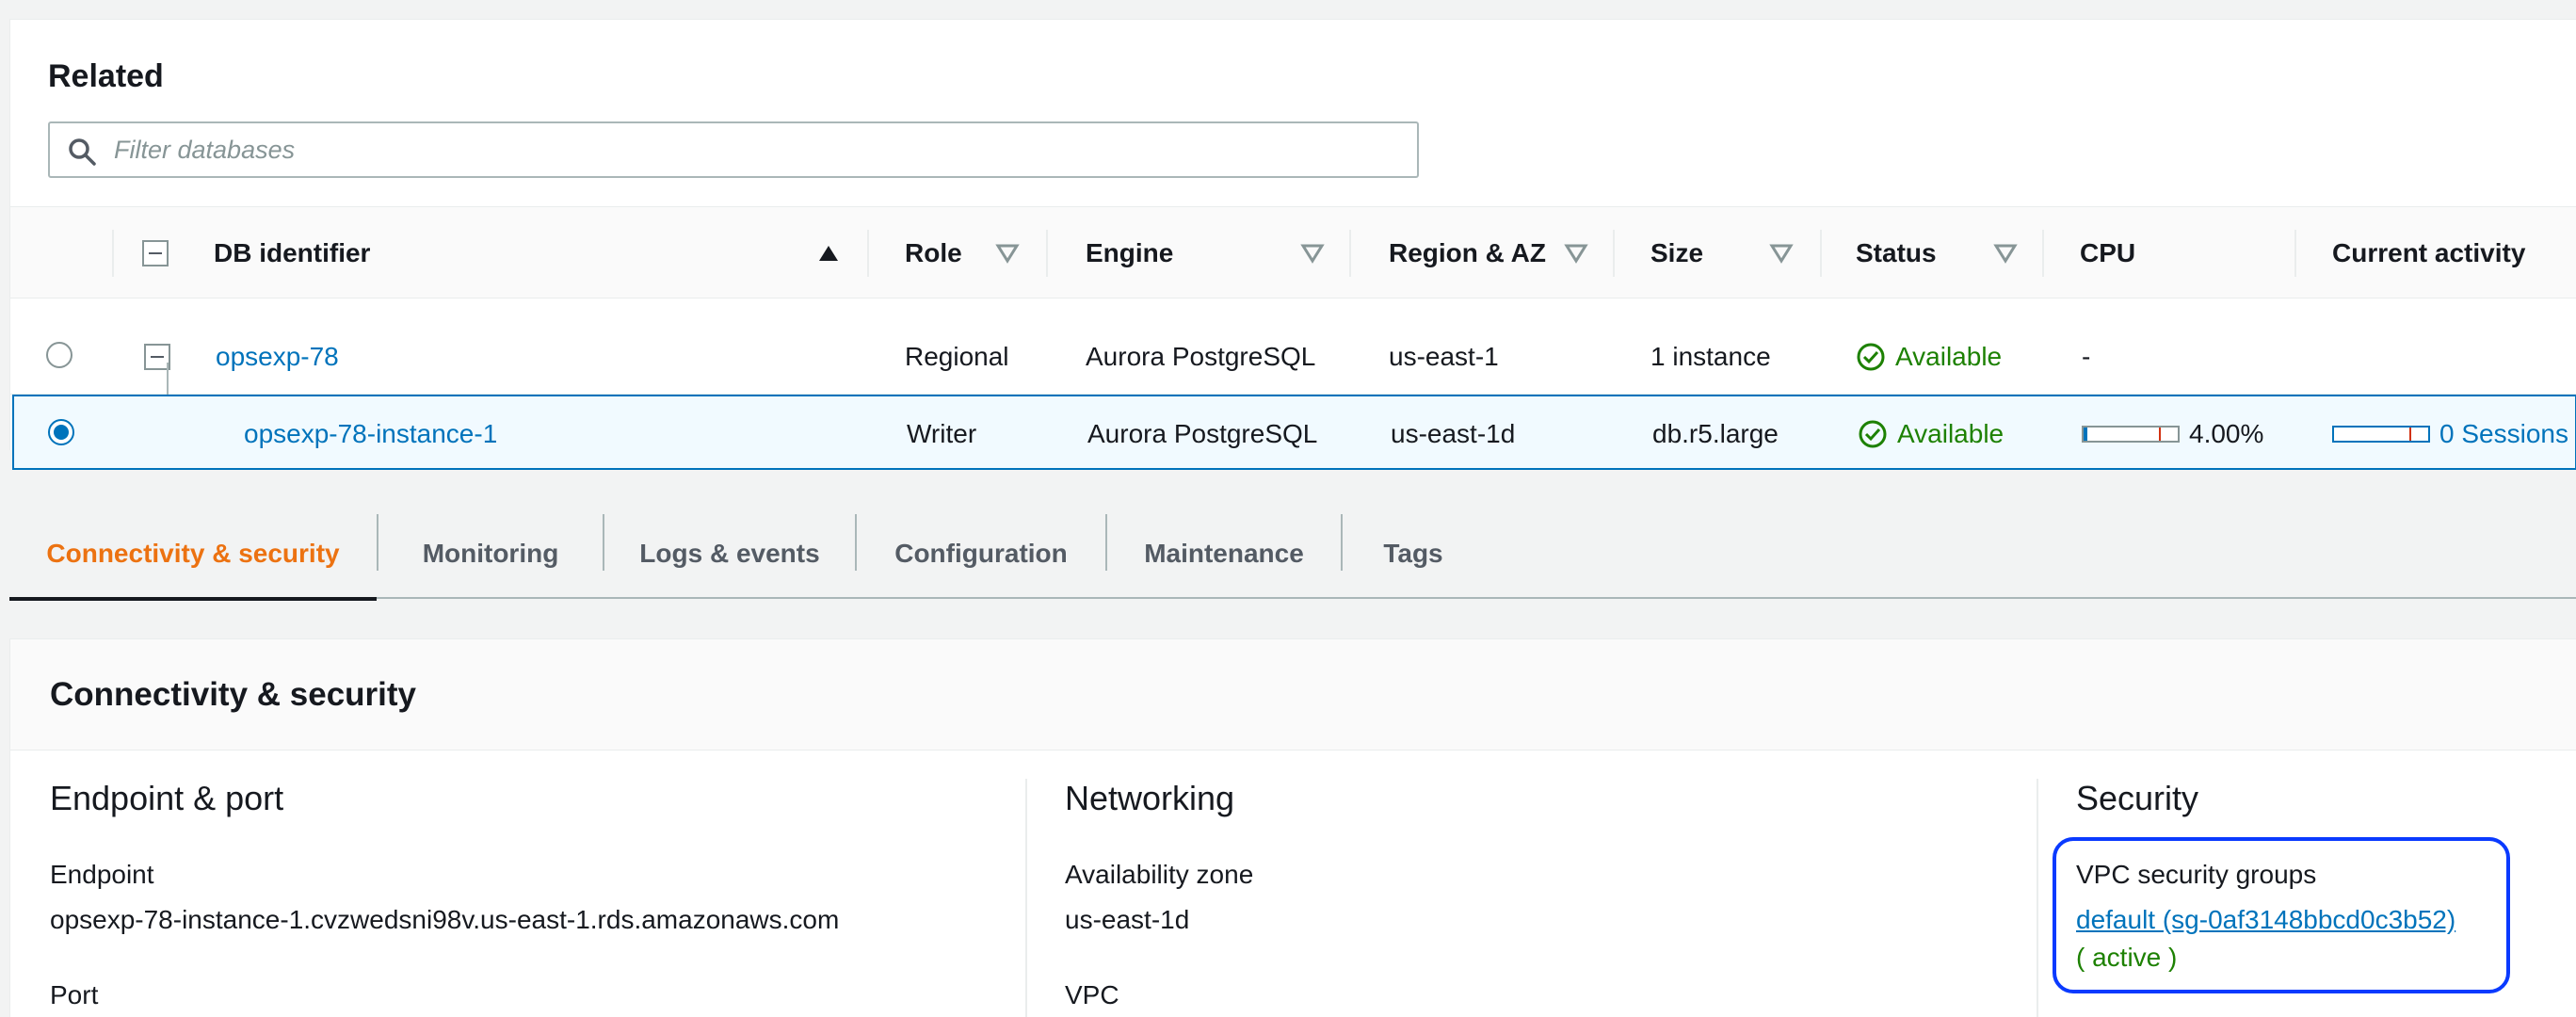 The height and width of the screenshot is (1017, 2576). Describe the element at coordinates (167, 798) in the screenshot. I see `endpoint-port-heading: Endpoint & port` at that location.